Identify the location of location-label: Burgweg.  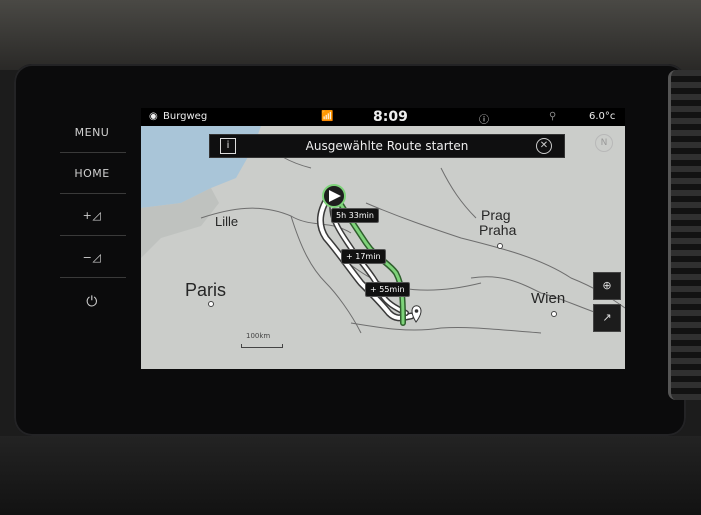
(185, 116).